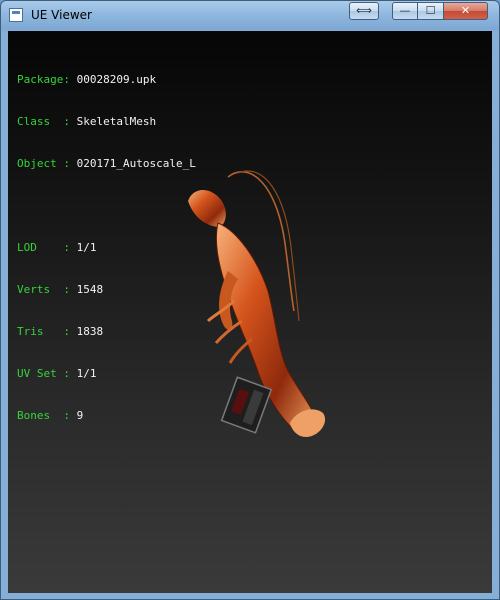 The image size is (500, 600). I want to click on class-label: Class :, so click(47, 121).